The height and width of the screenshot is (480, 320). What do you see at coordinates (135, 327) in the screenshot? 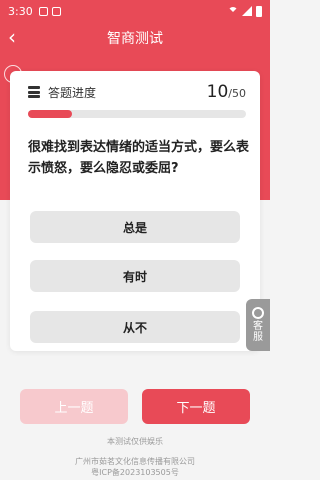
I see `option-never: 从不` at bounding box center [135, 327].